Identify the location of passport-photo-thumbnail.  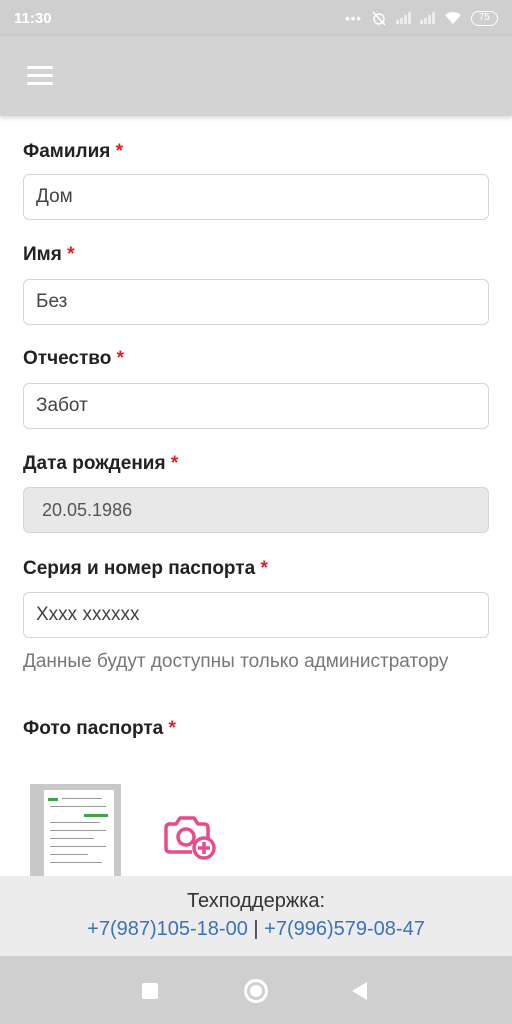
(75, 830).